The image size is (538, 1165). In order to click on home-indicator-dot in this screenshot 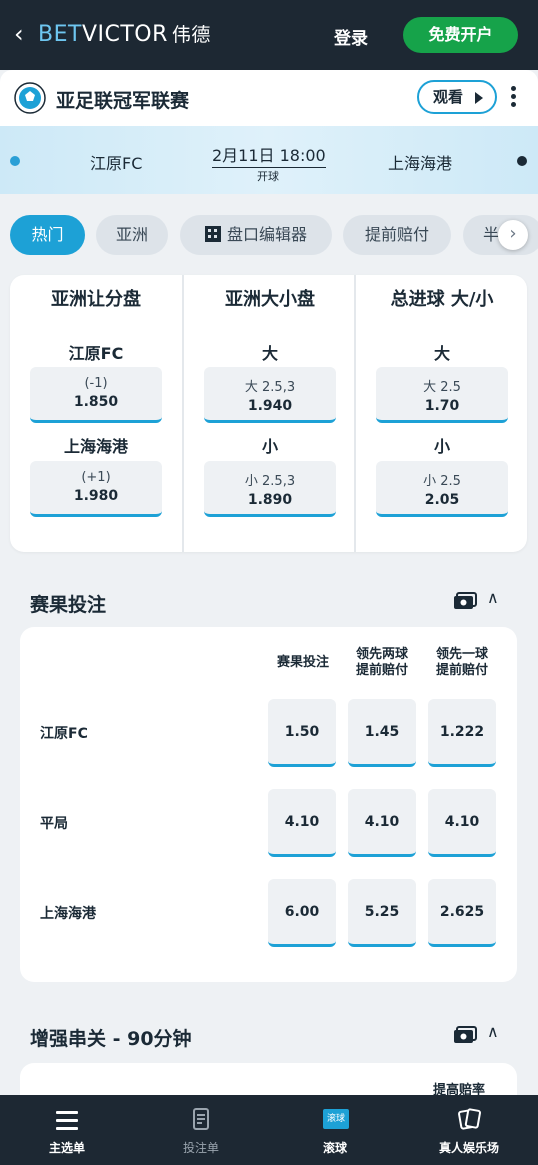, I will do `click(15, 161)`.